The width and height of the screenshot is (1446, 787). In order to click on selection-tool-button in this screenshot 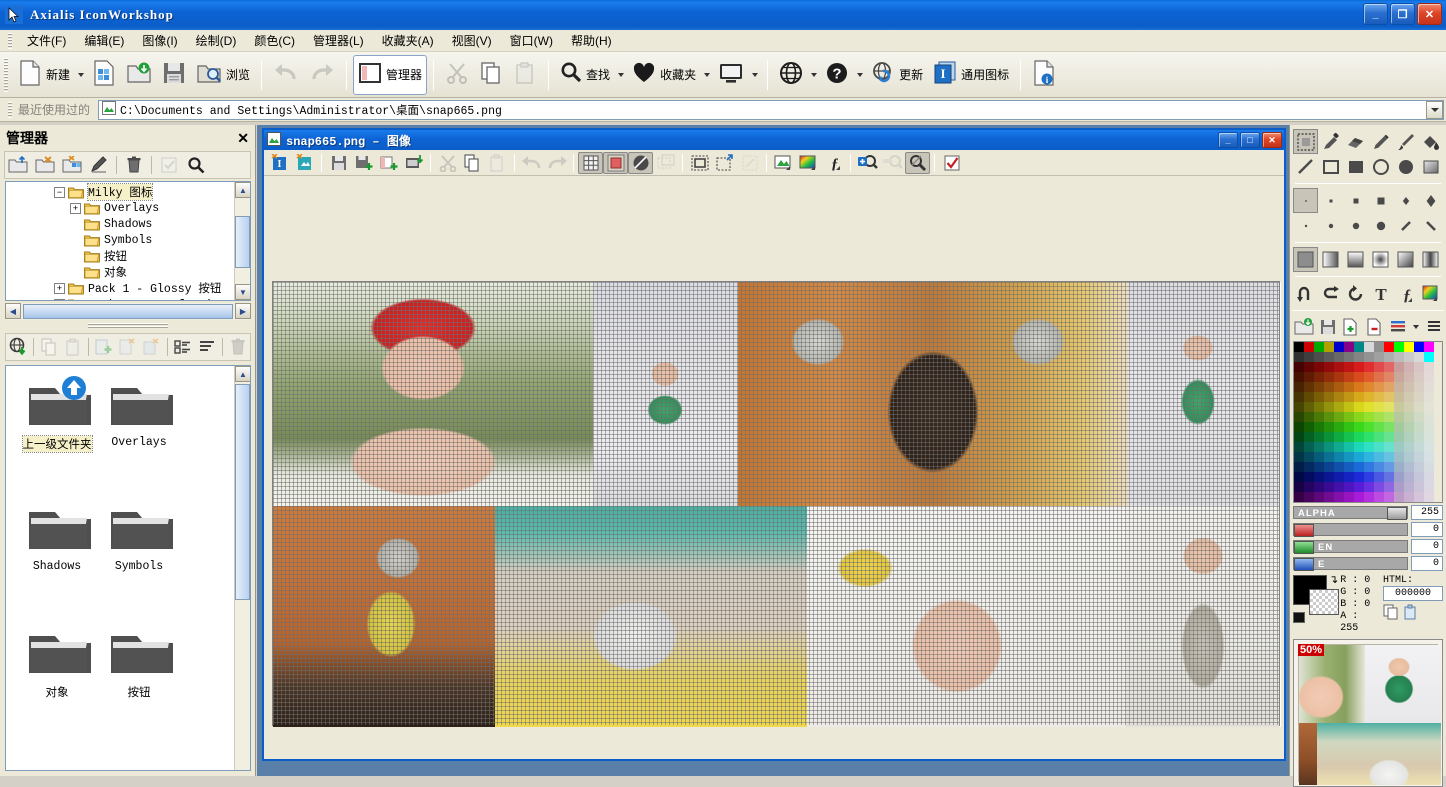, I will do `click(1305, 141)`.